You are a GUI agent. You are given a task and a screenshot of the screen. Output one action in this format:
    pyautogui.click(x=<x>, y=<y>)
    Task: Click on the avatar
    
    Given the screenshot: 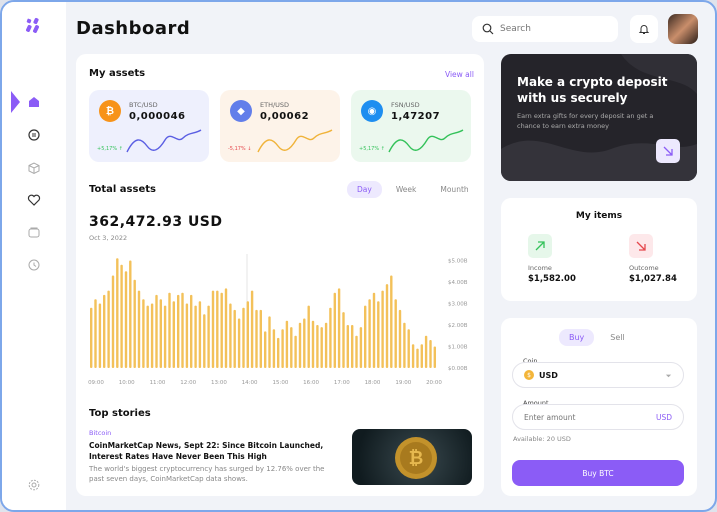 What is the action you would take?
    pyautogui.click(x=683, y=29)
    